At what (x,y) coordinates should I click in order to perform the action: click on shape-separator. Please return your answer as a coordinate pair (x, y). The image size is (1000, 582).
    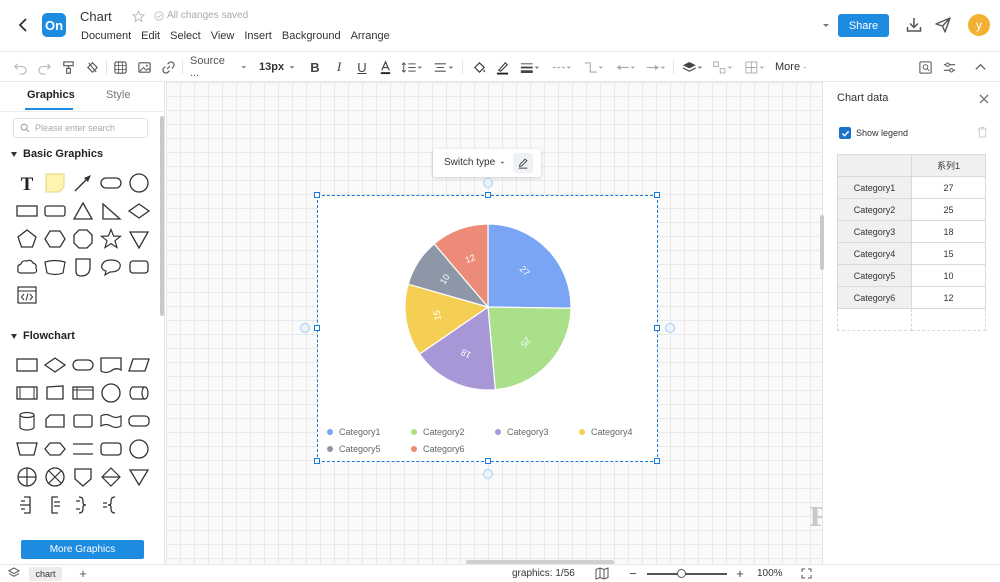
    Looking at the image, I should click on (83, 449).